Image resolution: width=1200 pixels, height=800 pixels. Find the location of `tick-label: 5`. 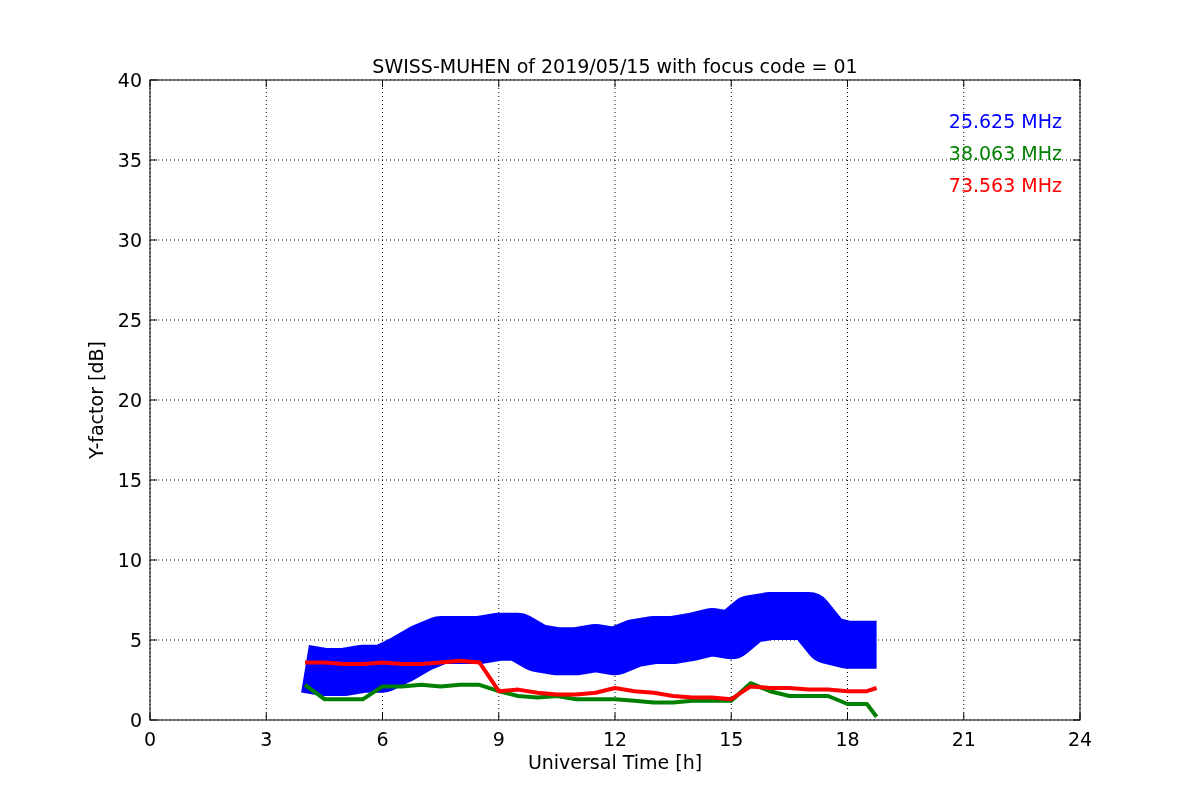

tick-label: 5 is located at coordinates (135, 640).